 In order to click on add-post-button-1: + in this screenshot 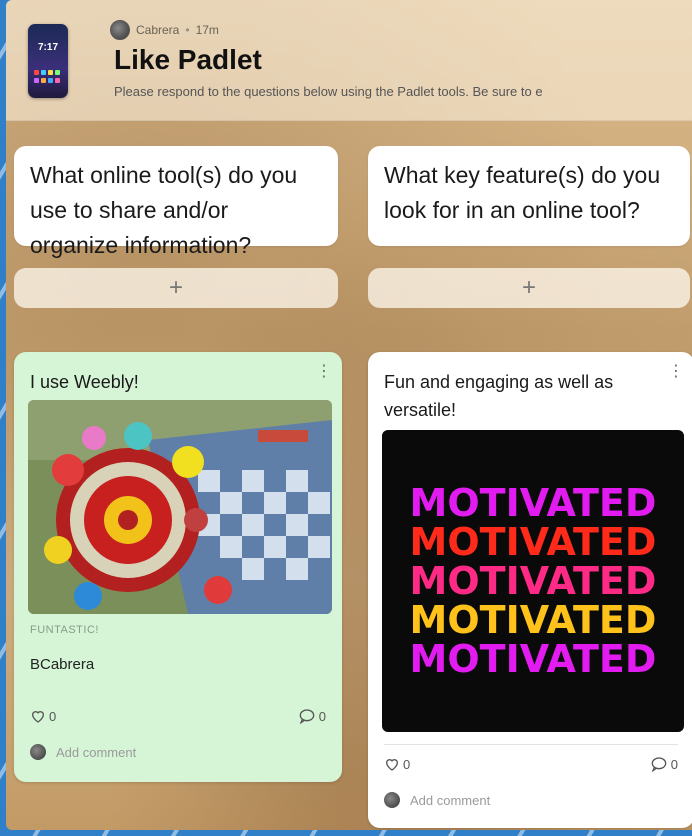, I will do `click(176, 288)`.